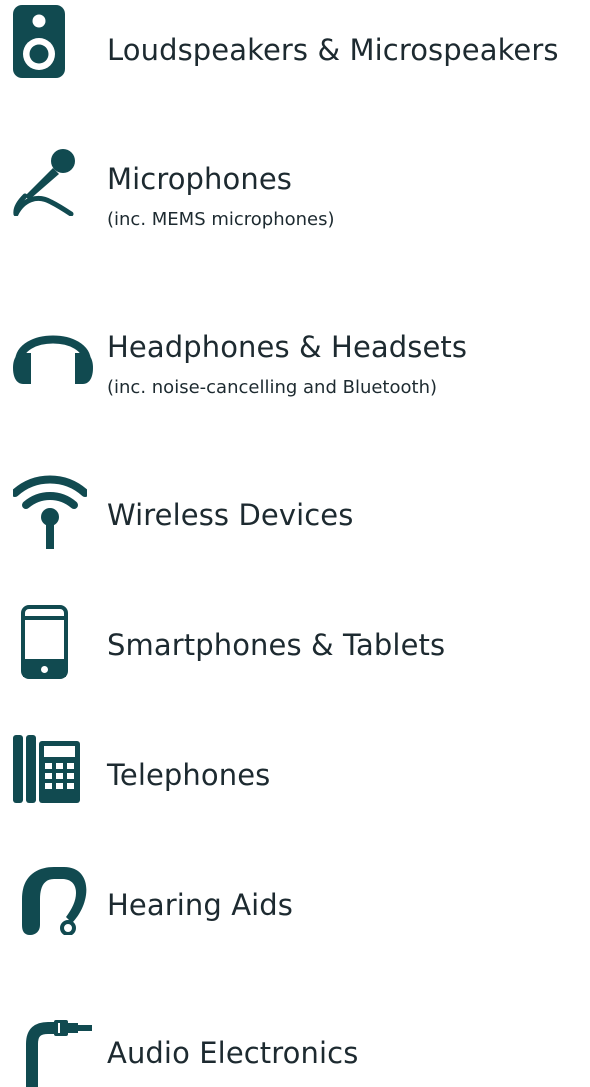 The image size is (590, 1087). I want to click on category-label: Loudspeakers & Microspeakers, so click(333, 50).